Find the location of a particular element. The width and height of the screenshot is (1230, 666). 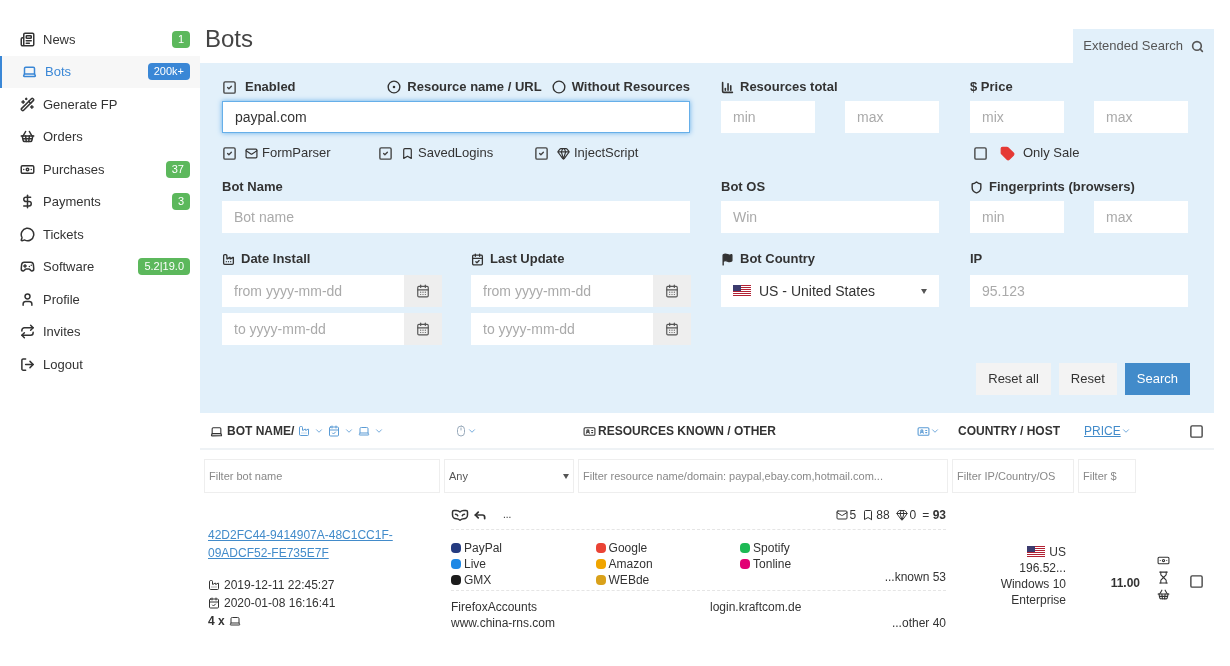

laptop-icon is located at coordinates (216, 431).